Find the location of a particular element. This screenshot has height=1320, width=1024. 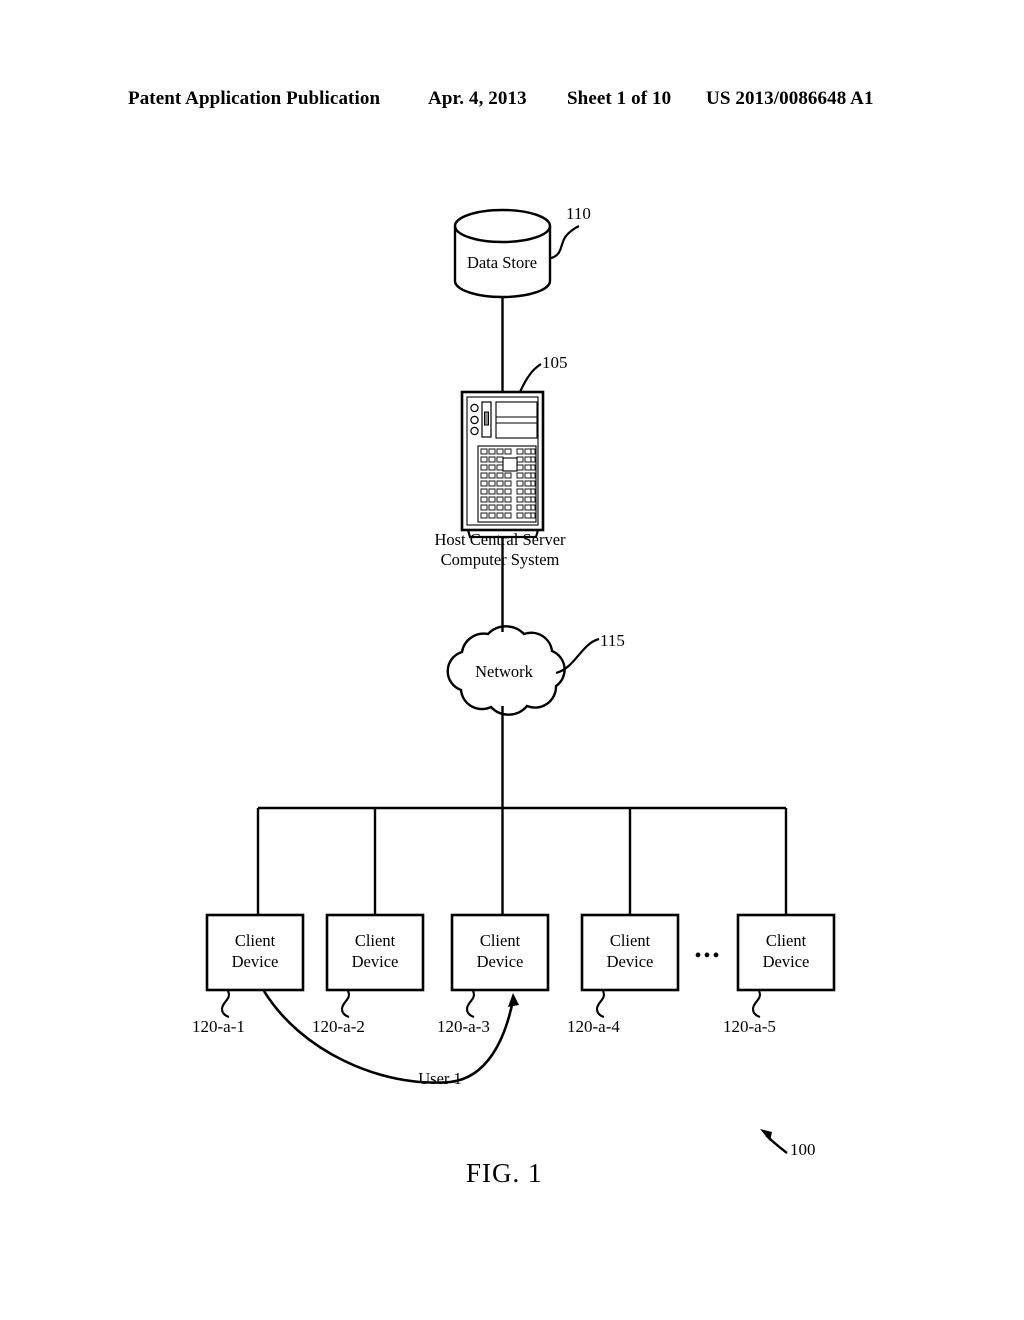

ref-120-a-4: 120-a-4 is located at coordinates (593, 1026).